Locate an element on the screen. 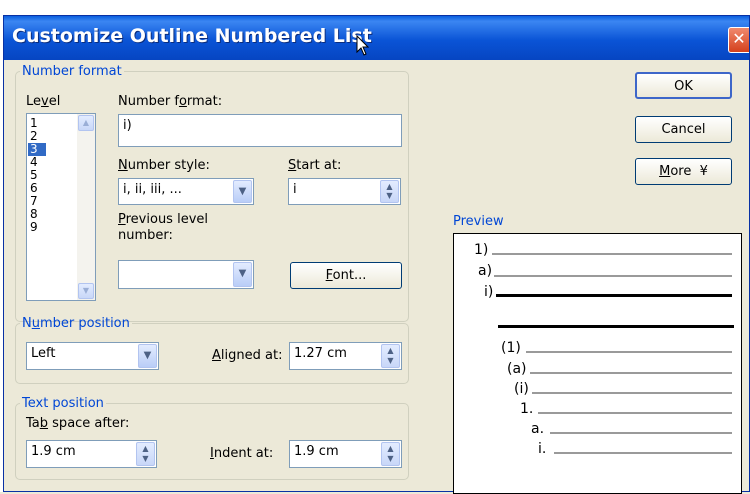  aligned-at-spinner: 1.27 cm ▲ ▼ is located at coordinates (345, 356).